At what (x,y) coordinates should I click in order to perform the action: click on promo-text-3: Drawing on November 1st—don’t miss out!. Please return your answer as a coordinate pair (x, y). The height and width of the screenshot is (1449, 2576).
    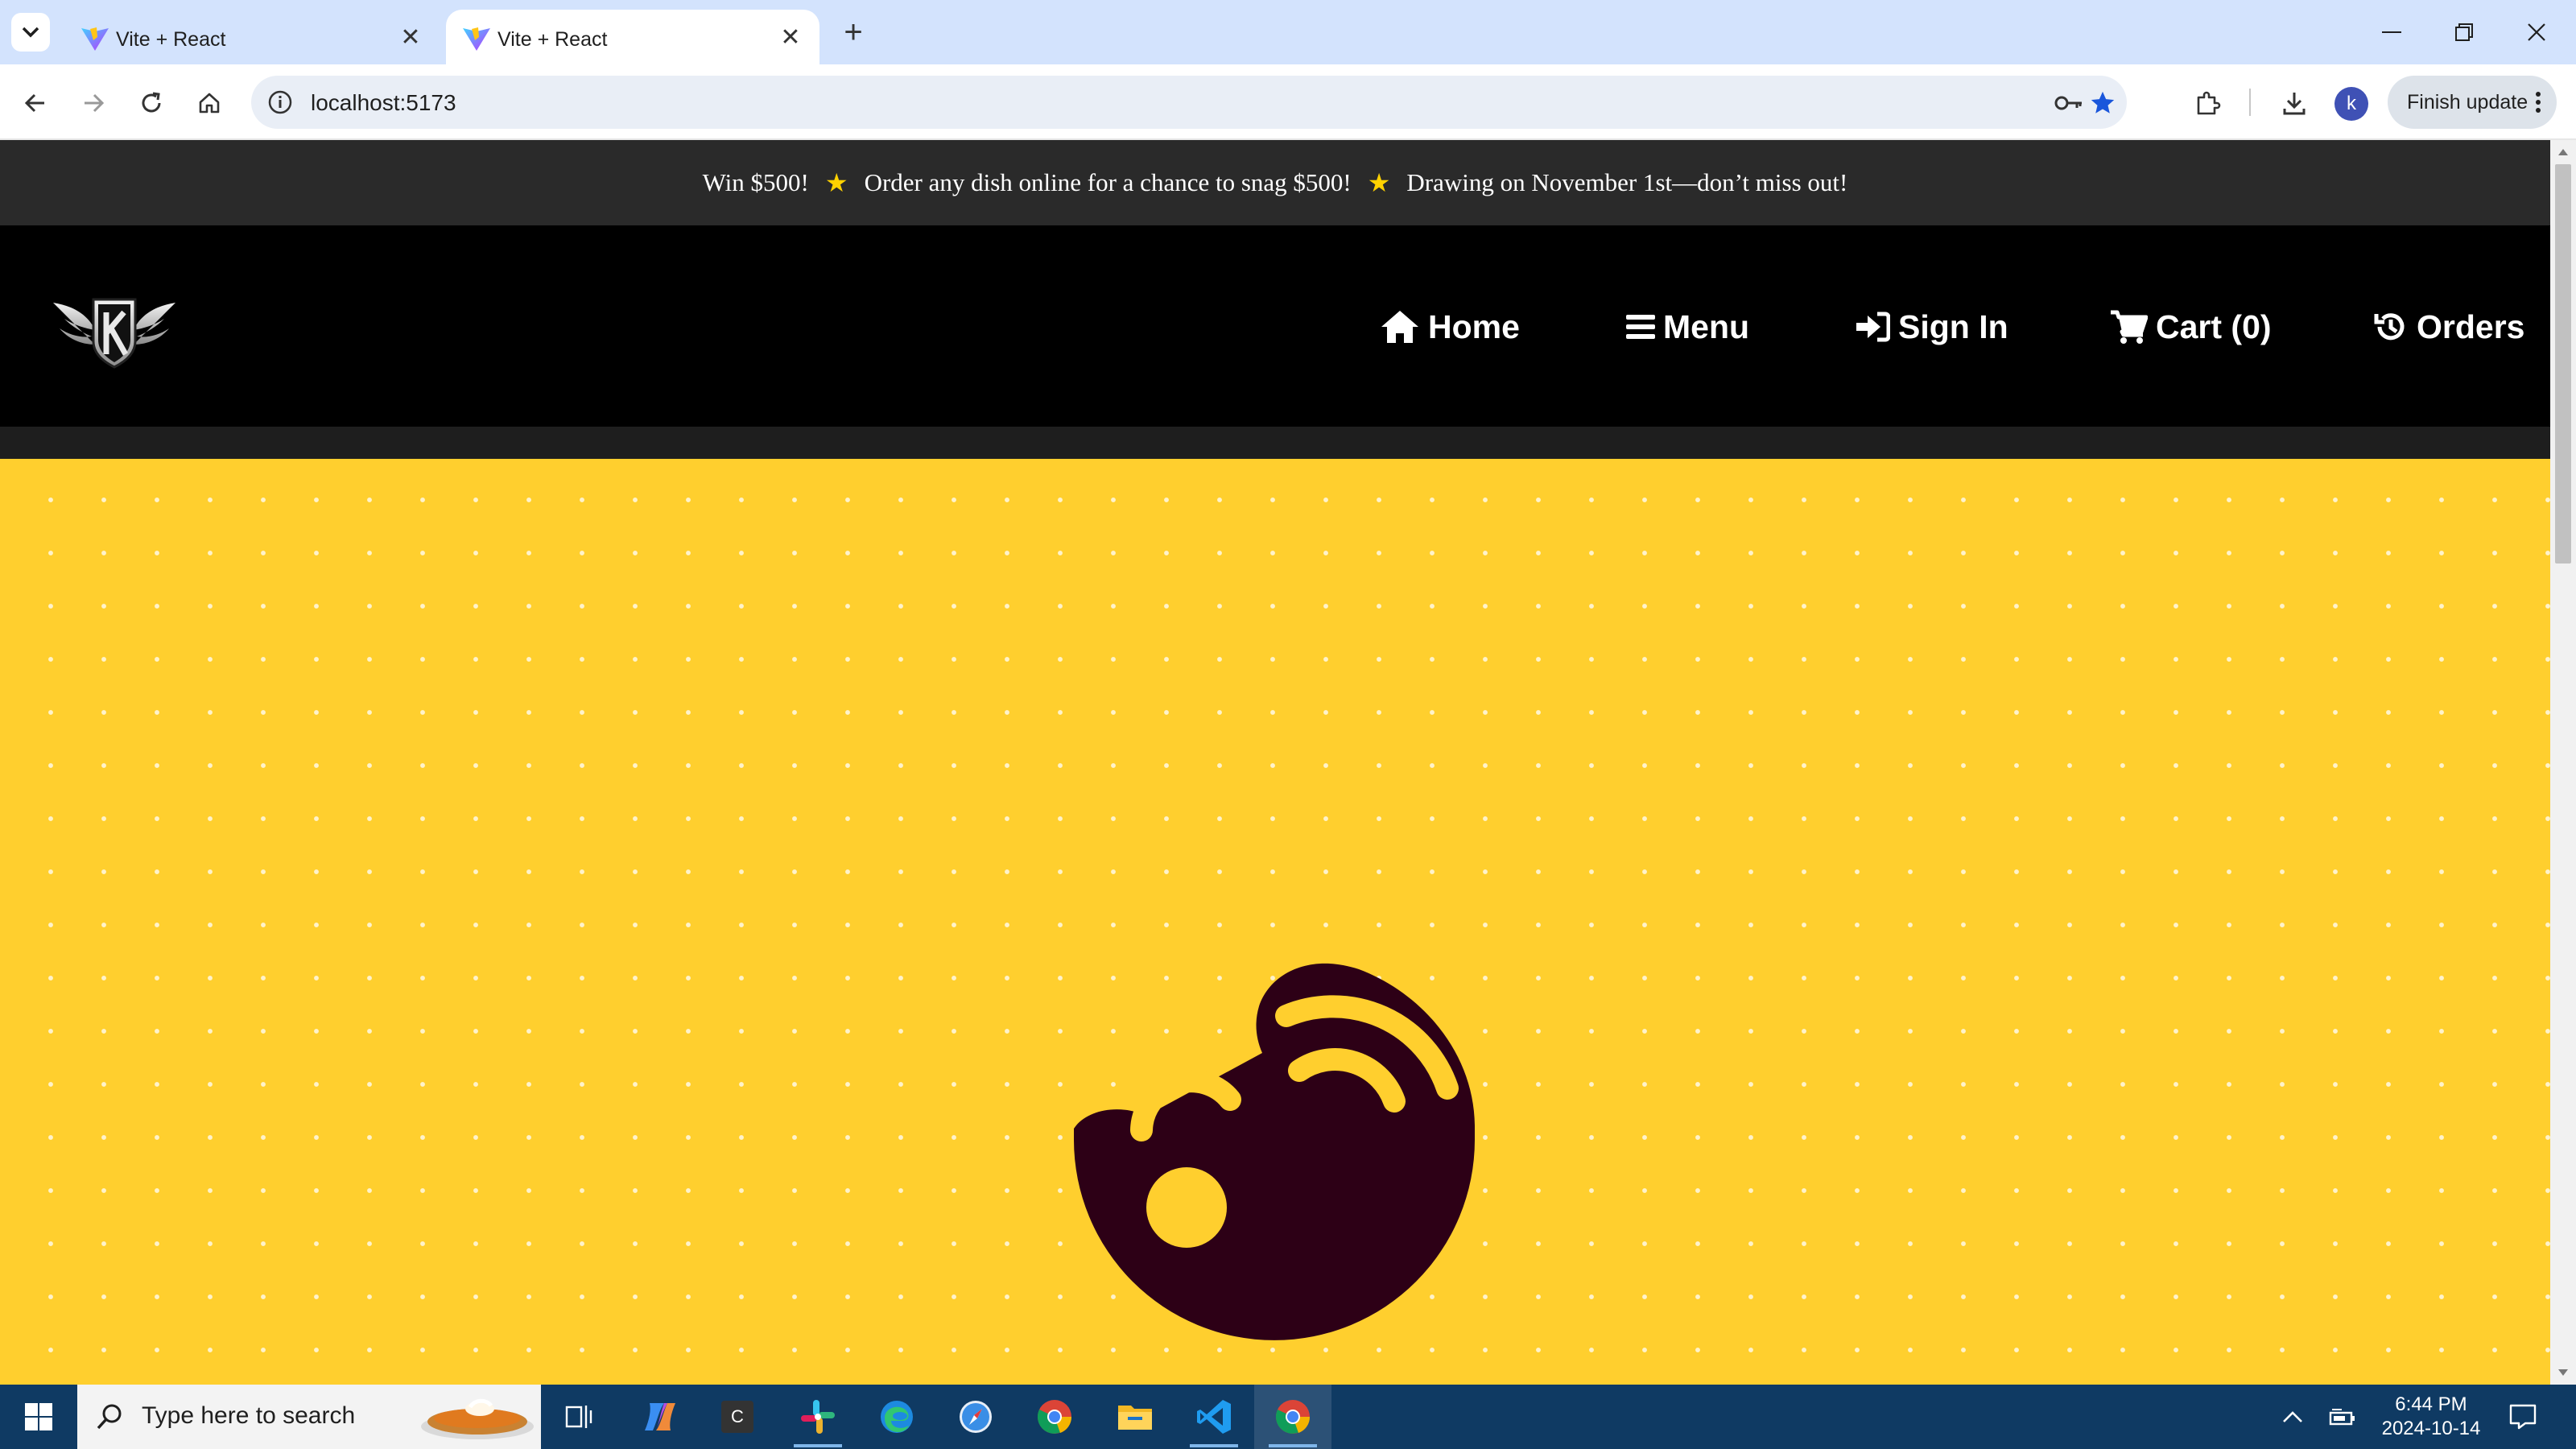
    Looking at the image, I should click on (1627, 182).